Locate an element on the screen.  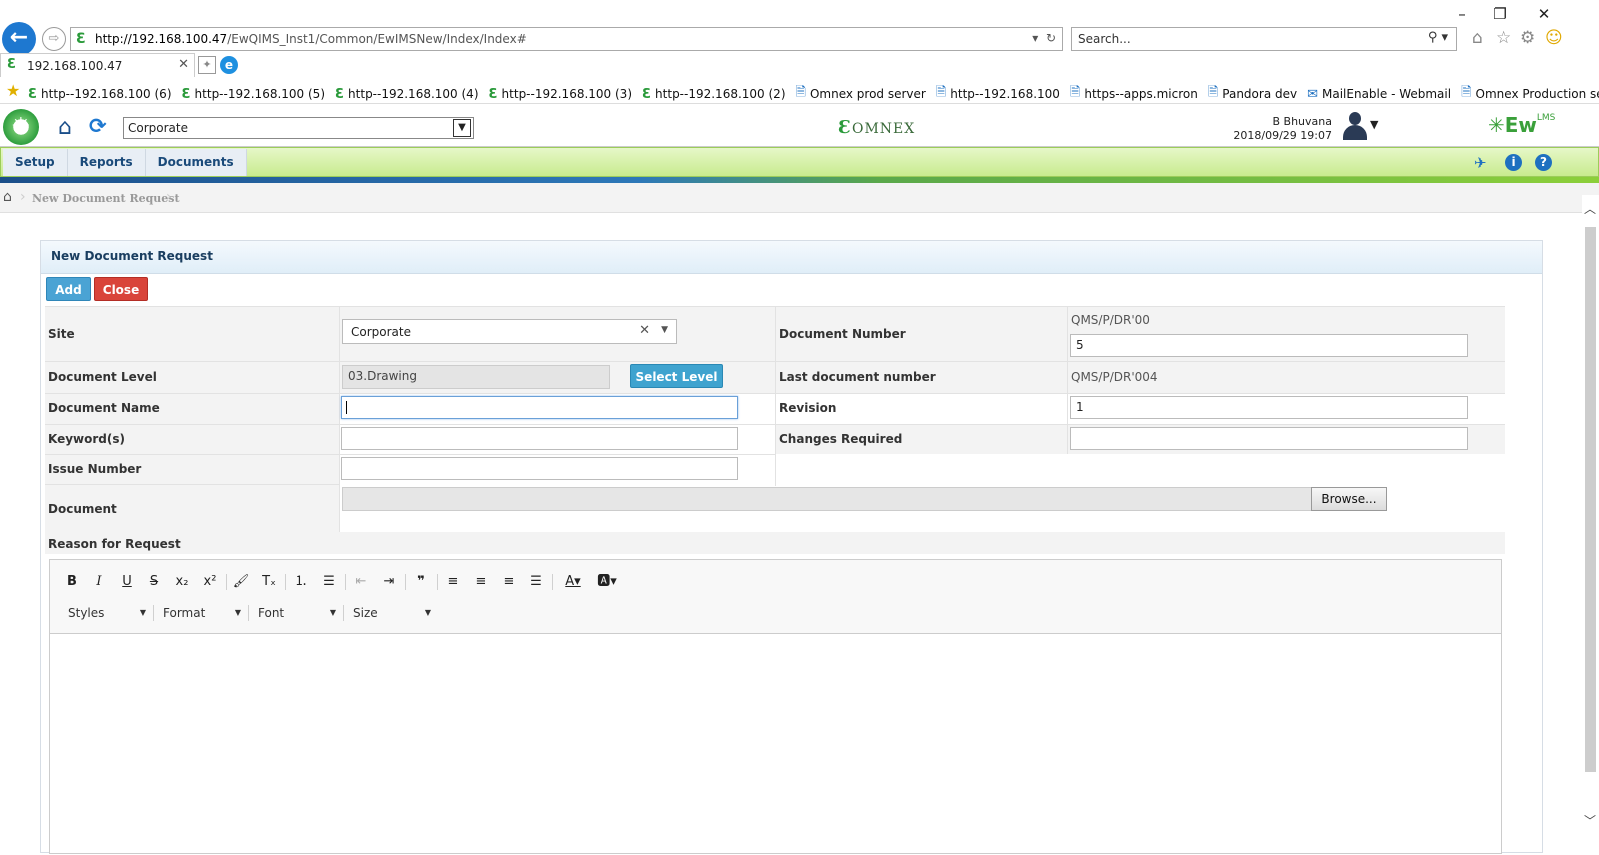
align-right-icon: ≡ is located at coordinates (509, 582).